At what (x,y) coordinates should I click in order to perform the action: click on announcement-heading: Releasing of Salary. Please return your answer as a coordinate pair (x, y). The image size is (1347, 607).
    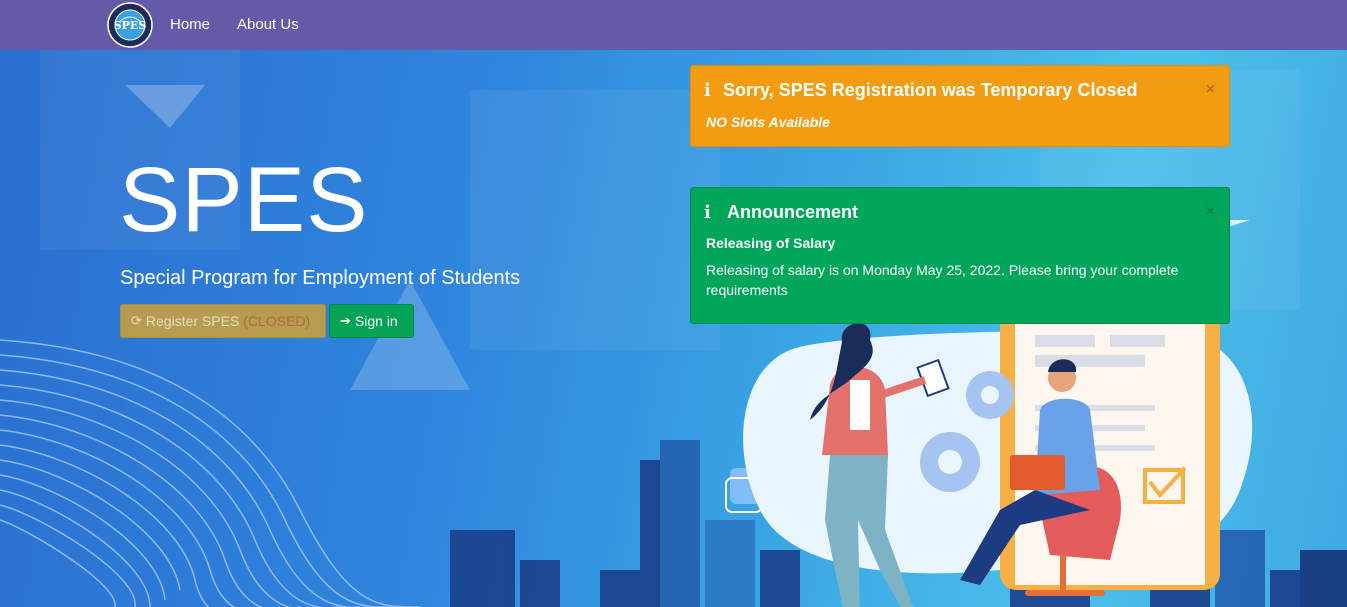
    Looking at the image, I should click on (771, 243).